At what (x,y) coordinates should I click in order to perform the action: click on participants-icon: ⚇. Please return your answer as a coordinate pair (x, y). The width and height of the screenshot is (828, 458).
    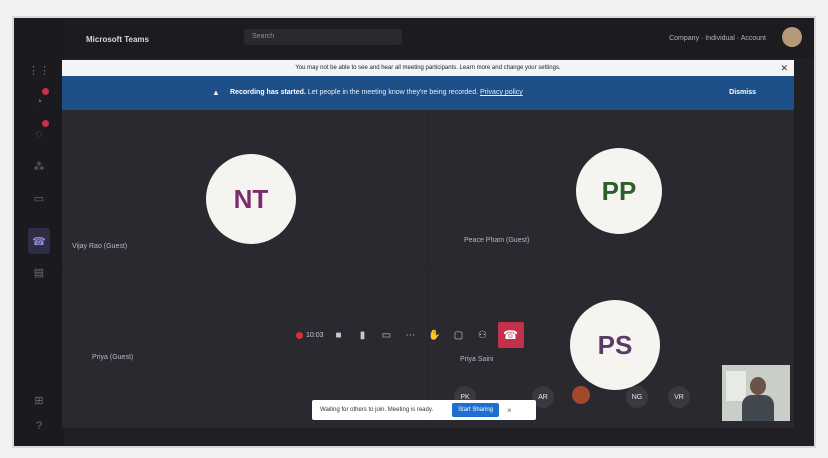
    Looking at the image, I should click on (483, 335).